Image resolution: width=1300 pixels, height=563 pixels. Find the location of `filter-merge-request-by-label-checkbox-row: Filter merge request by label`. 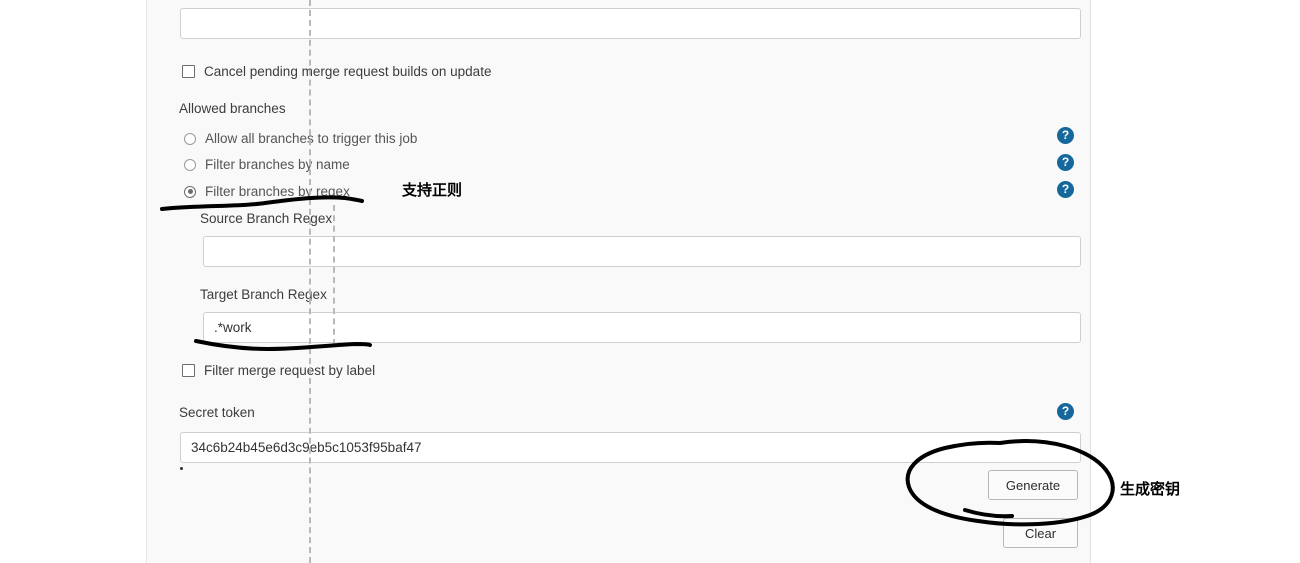

filter-merge-request-by-label-checkbox-row: Filter merge request by label is located at coordinates (278, 370).